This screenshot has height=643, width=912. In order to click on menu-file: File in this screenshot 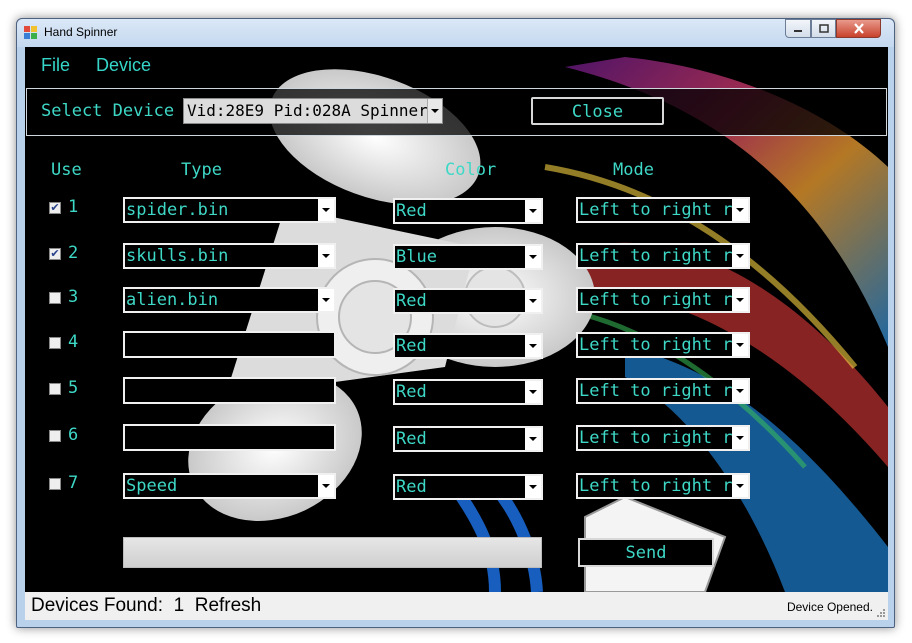, I will do `click(55, 65)`.